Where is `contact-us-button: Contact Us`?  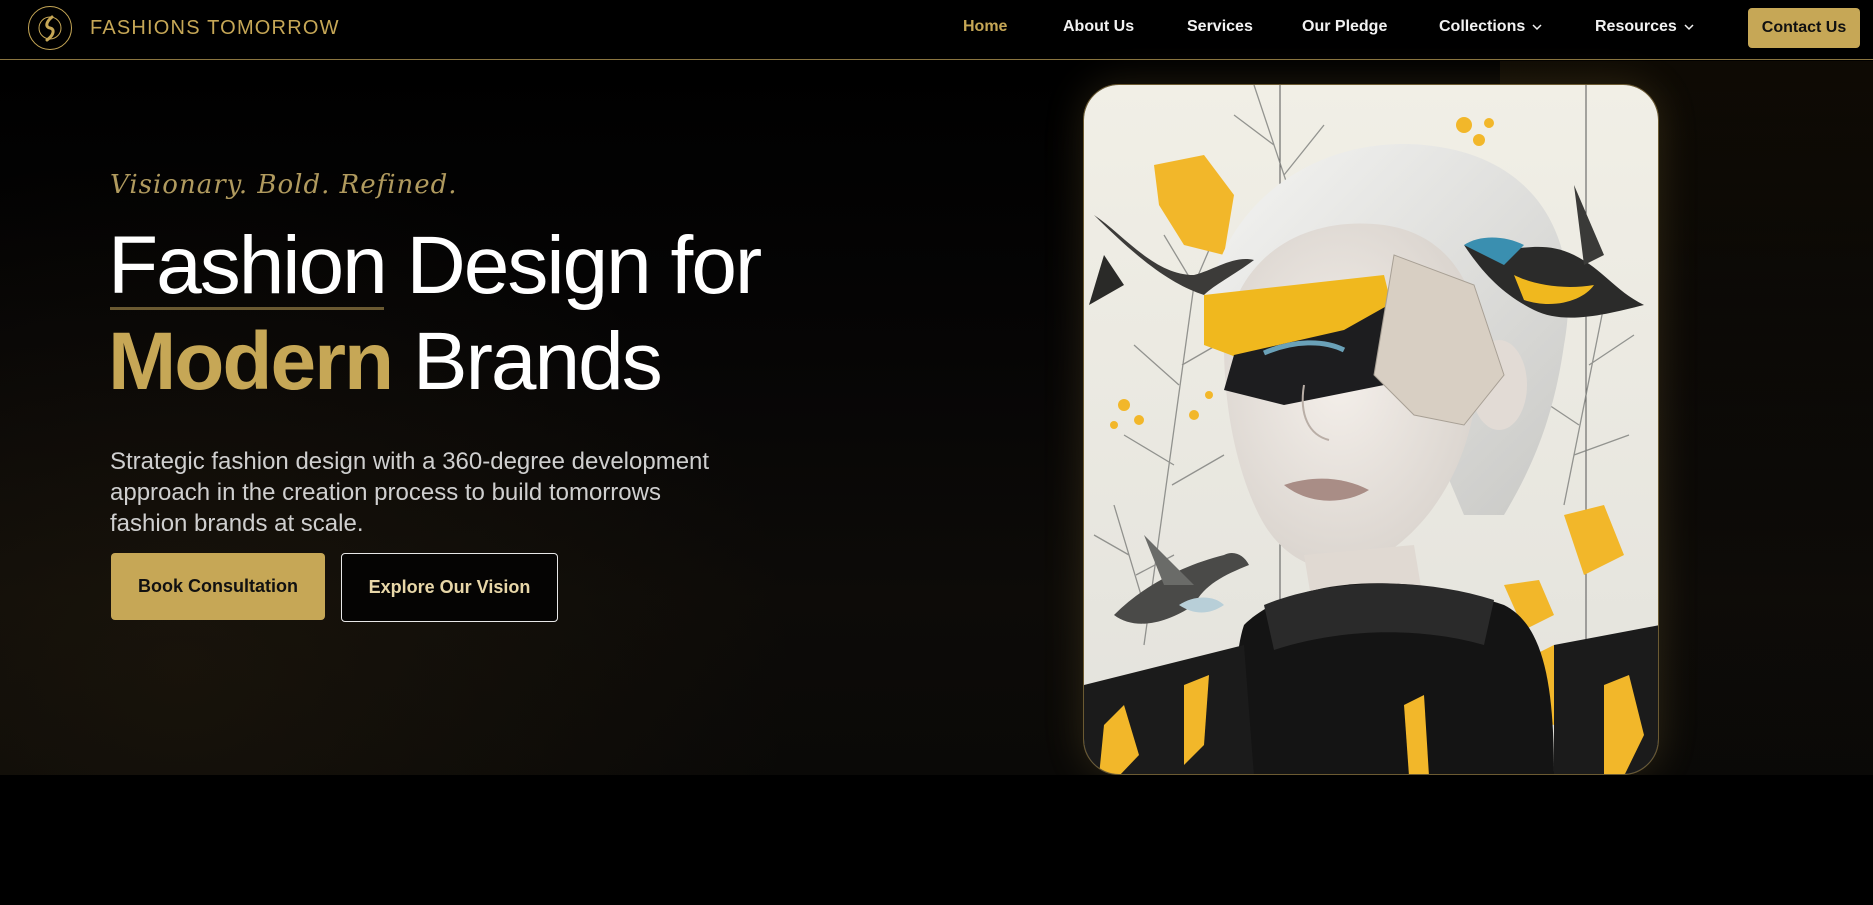 contact-us-button: Contact Us is located at coordinates (1804, 28).